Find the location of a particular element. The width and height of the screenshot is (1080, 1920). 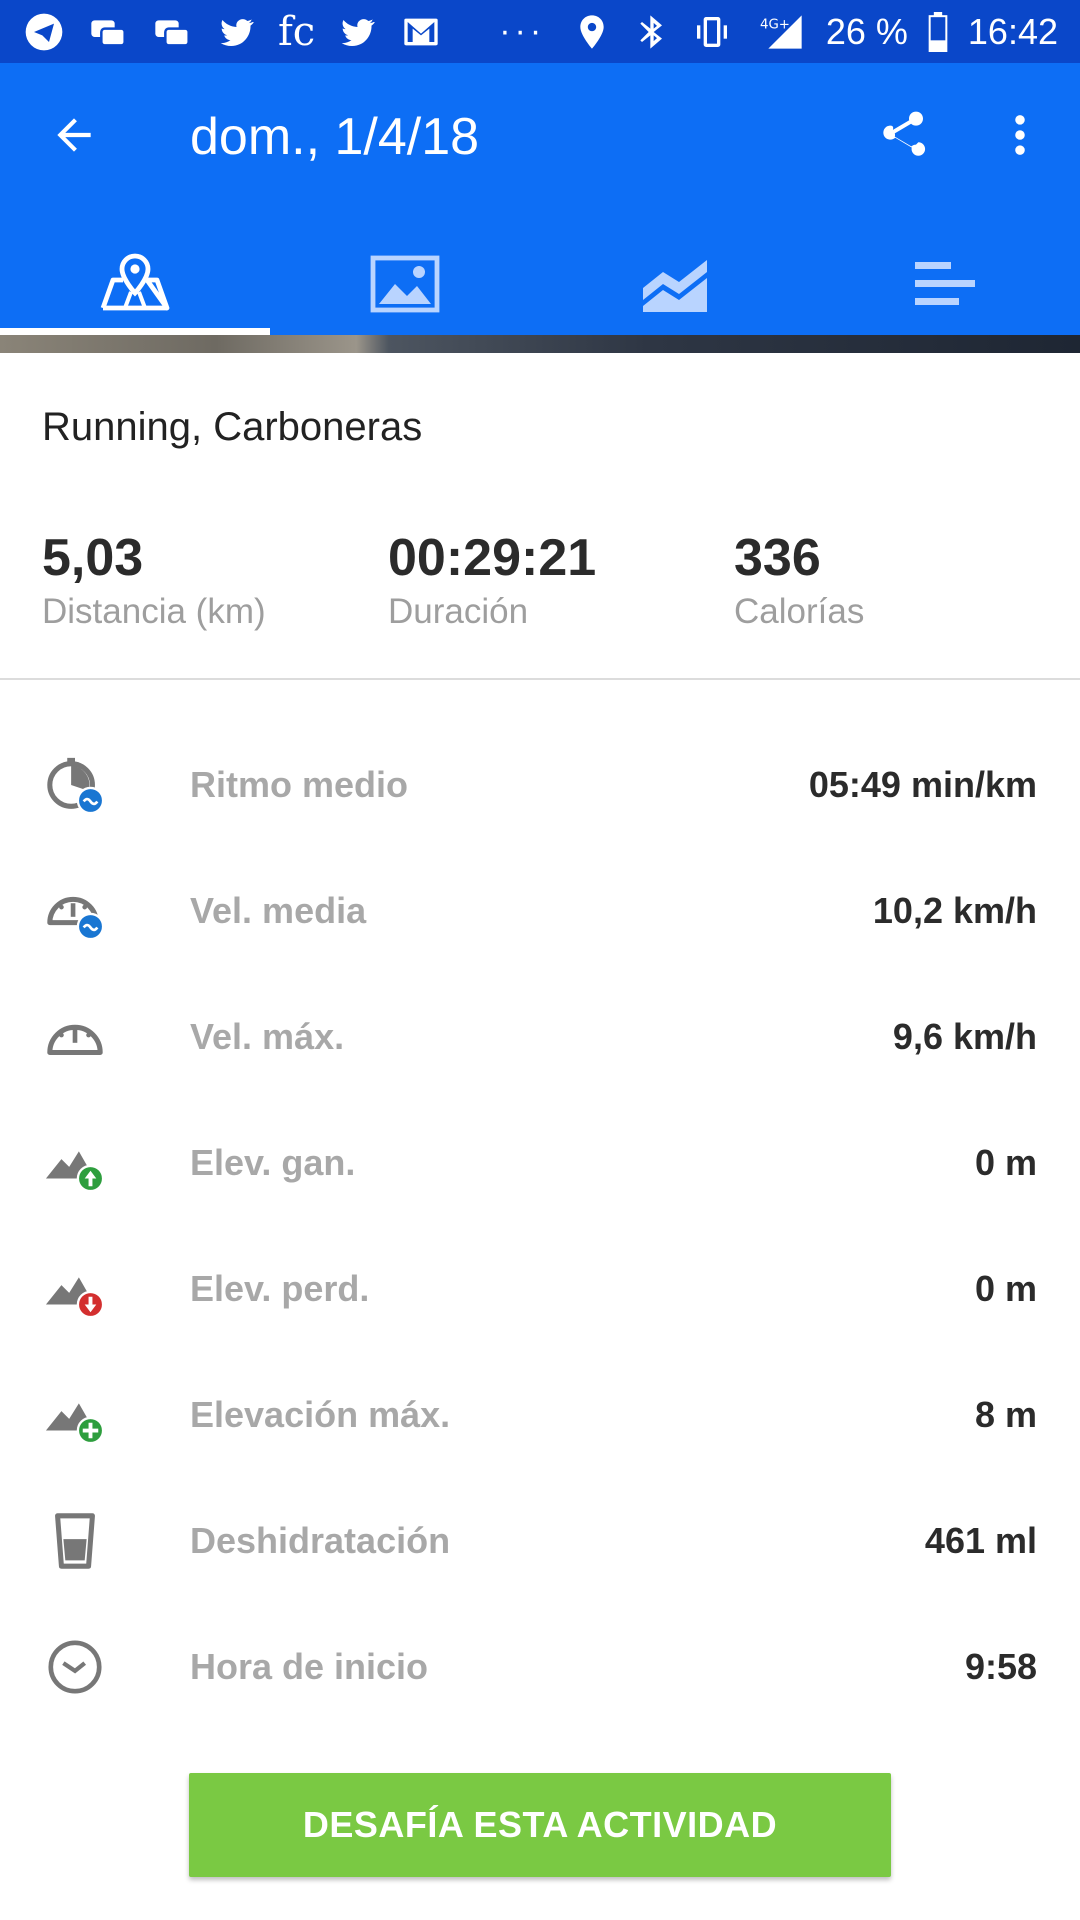

photo-icon is located at coordinates (405, 284).